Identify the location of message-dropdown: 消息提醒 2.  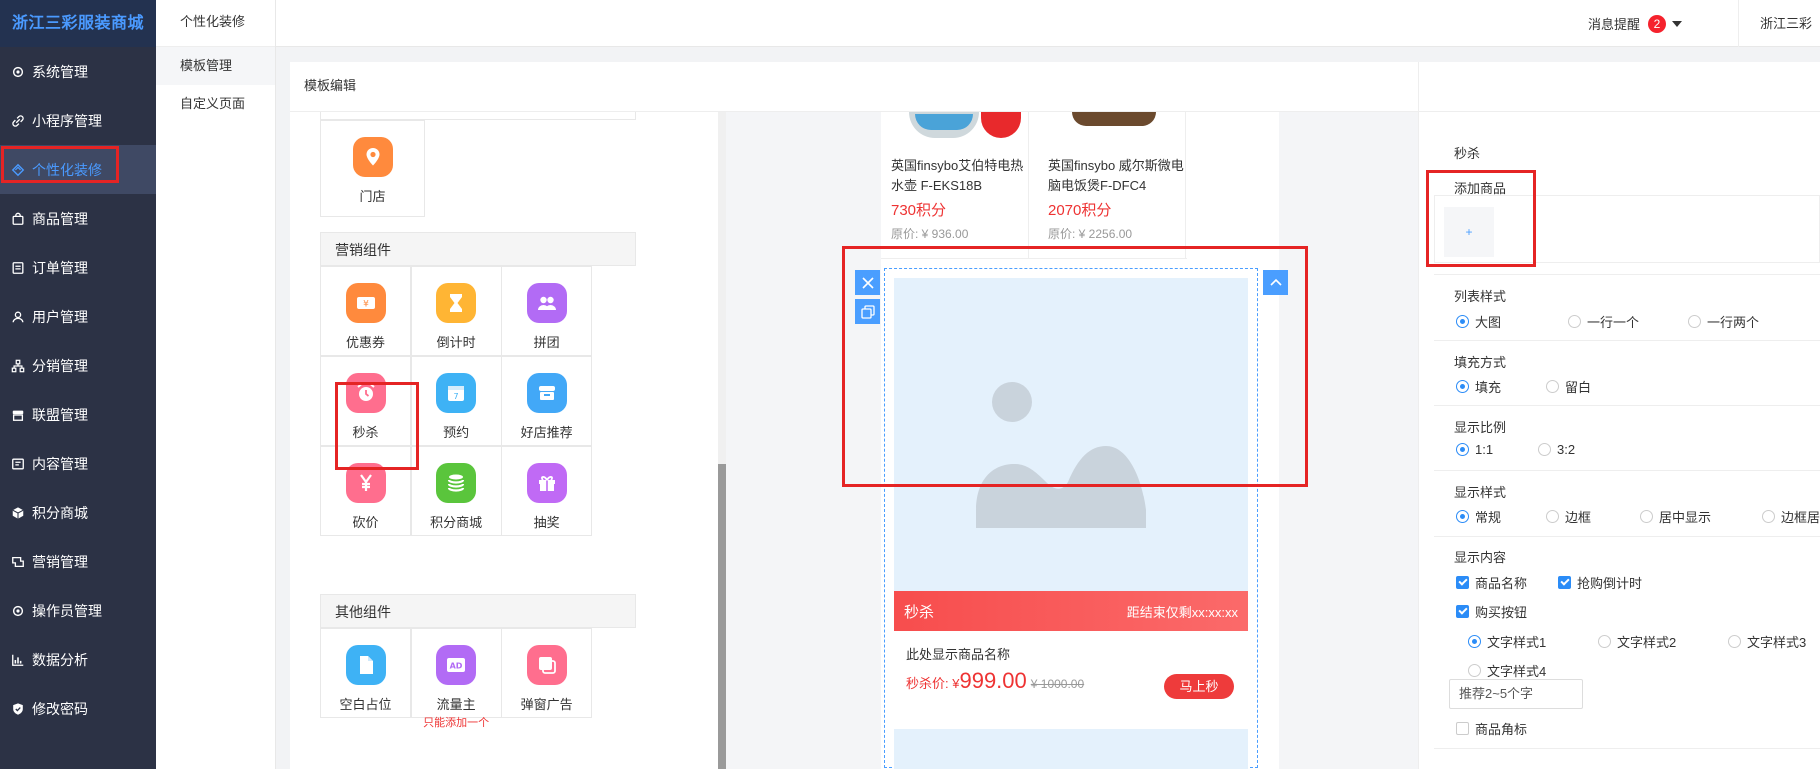
(1635, 23).